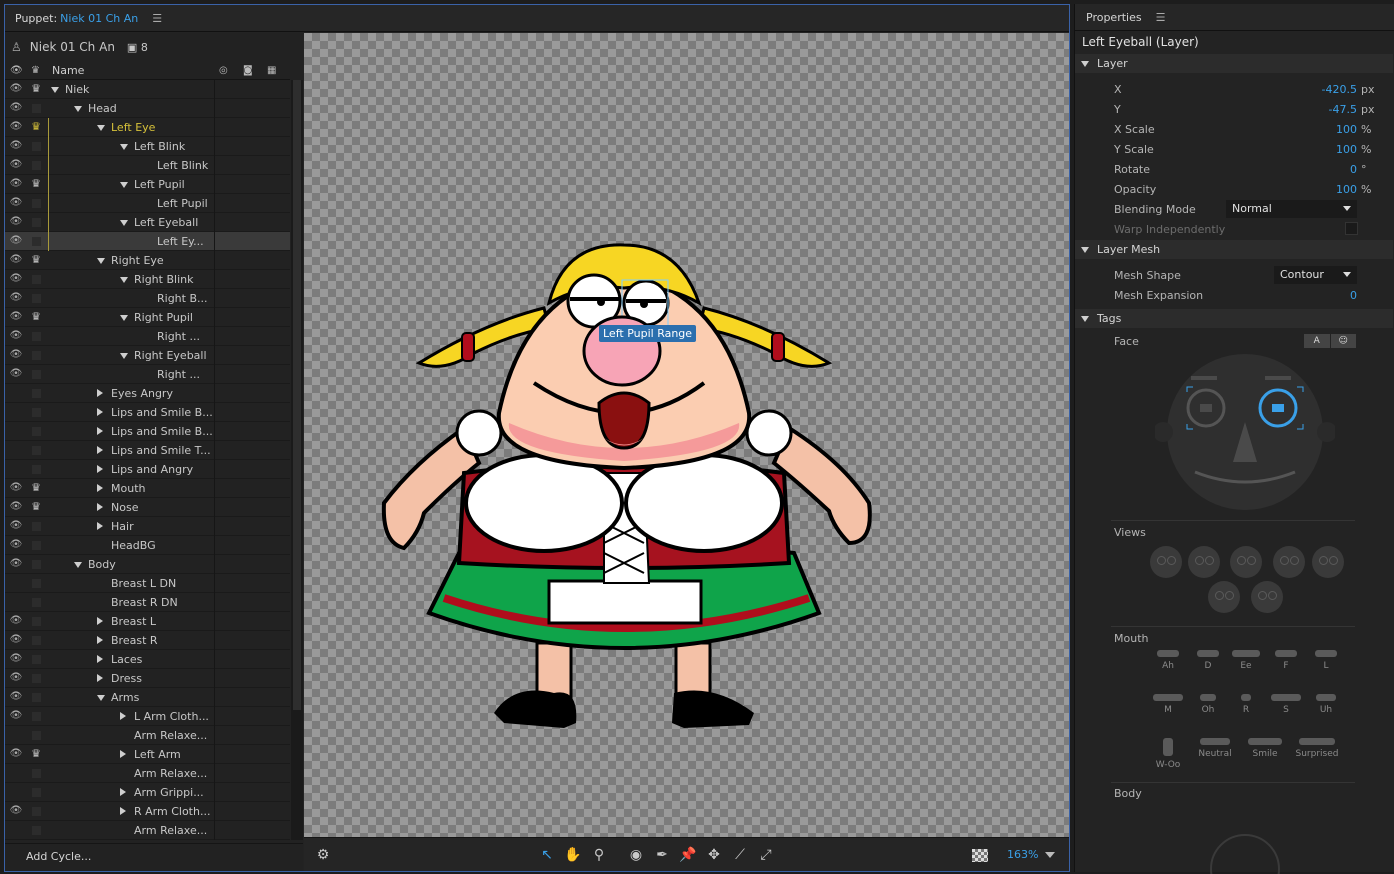 The width and height of the screenshot is (1394, 874). Describe the element at coordinates (1346, 149) in the screenshot. I see `prop-y-scale-value: 100` at that location.